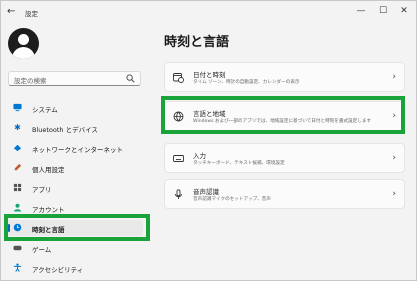 The width and height of the screenshot is (417, 281). I want to click on sidebar-item-label: ゲーム, so click(42, 250).